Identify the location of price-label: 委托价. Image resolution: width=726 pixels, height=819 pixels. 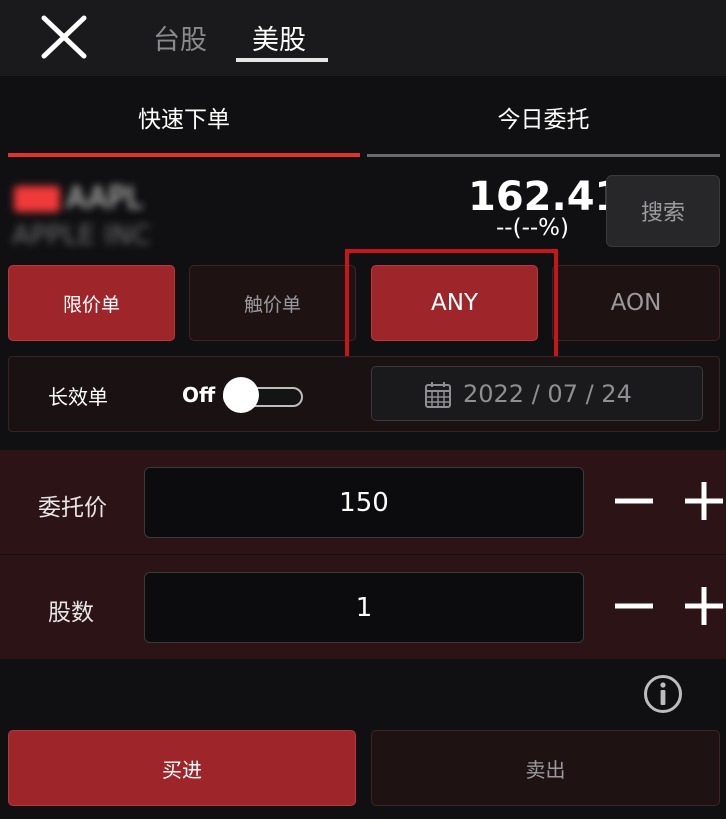
(72, 508).